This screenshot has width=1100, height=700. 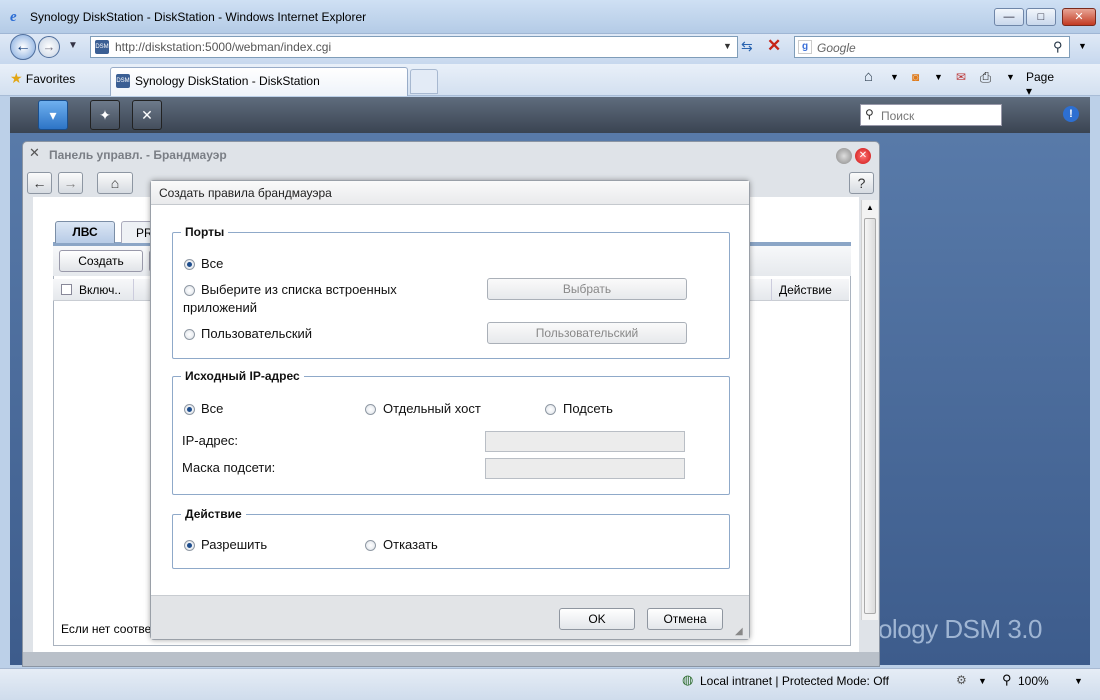 What do you see at coordinates (100, 290) in the screenshot?
I see `column-enabled: Включ..` at bounding box center [100, 290].